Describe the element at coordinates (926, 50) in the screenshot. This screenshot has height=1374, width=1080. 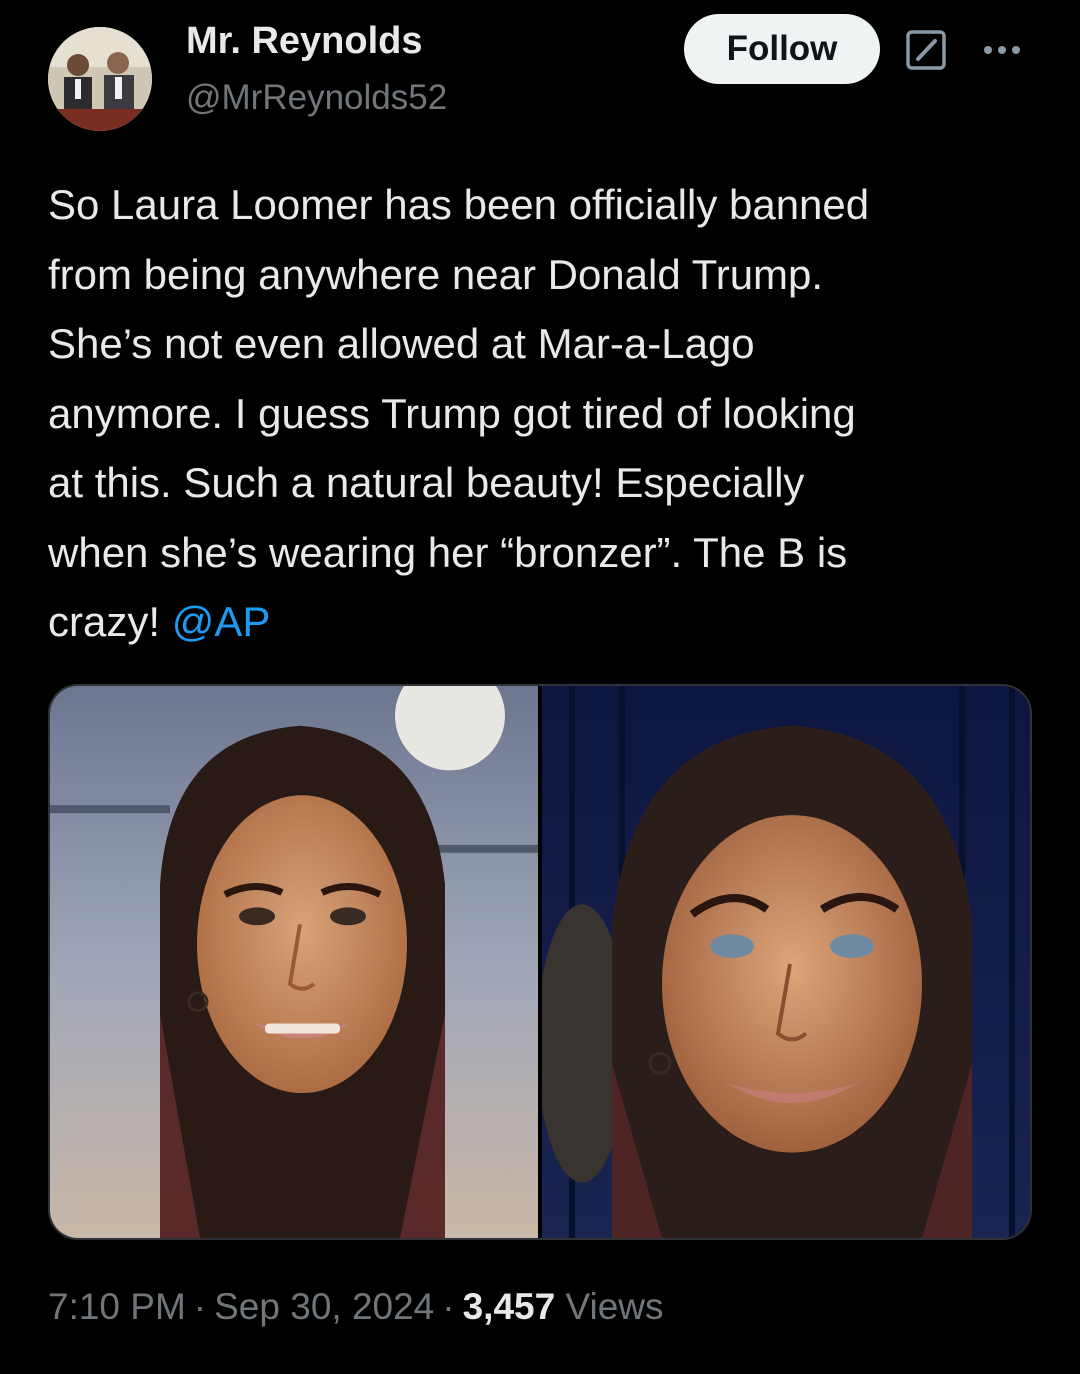
I see `grok-icon` at that location.